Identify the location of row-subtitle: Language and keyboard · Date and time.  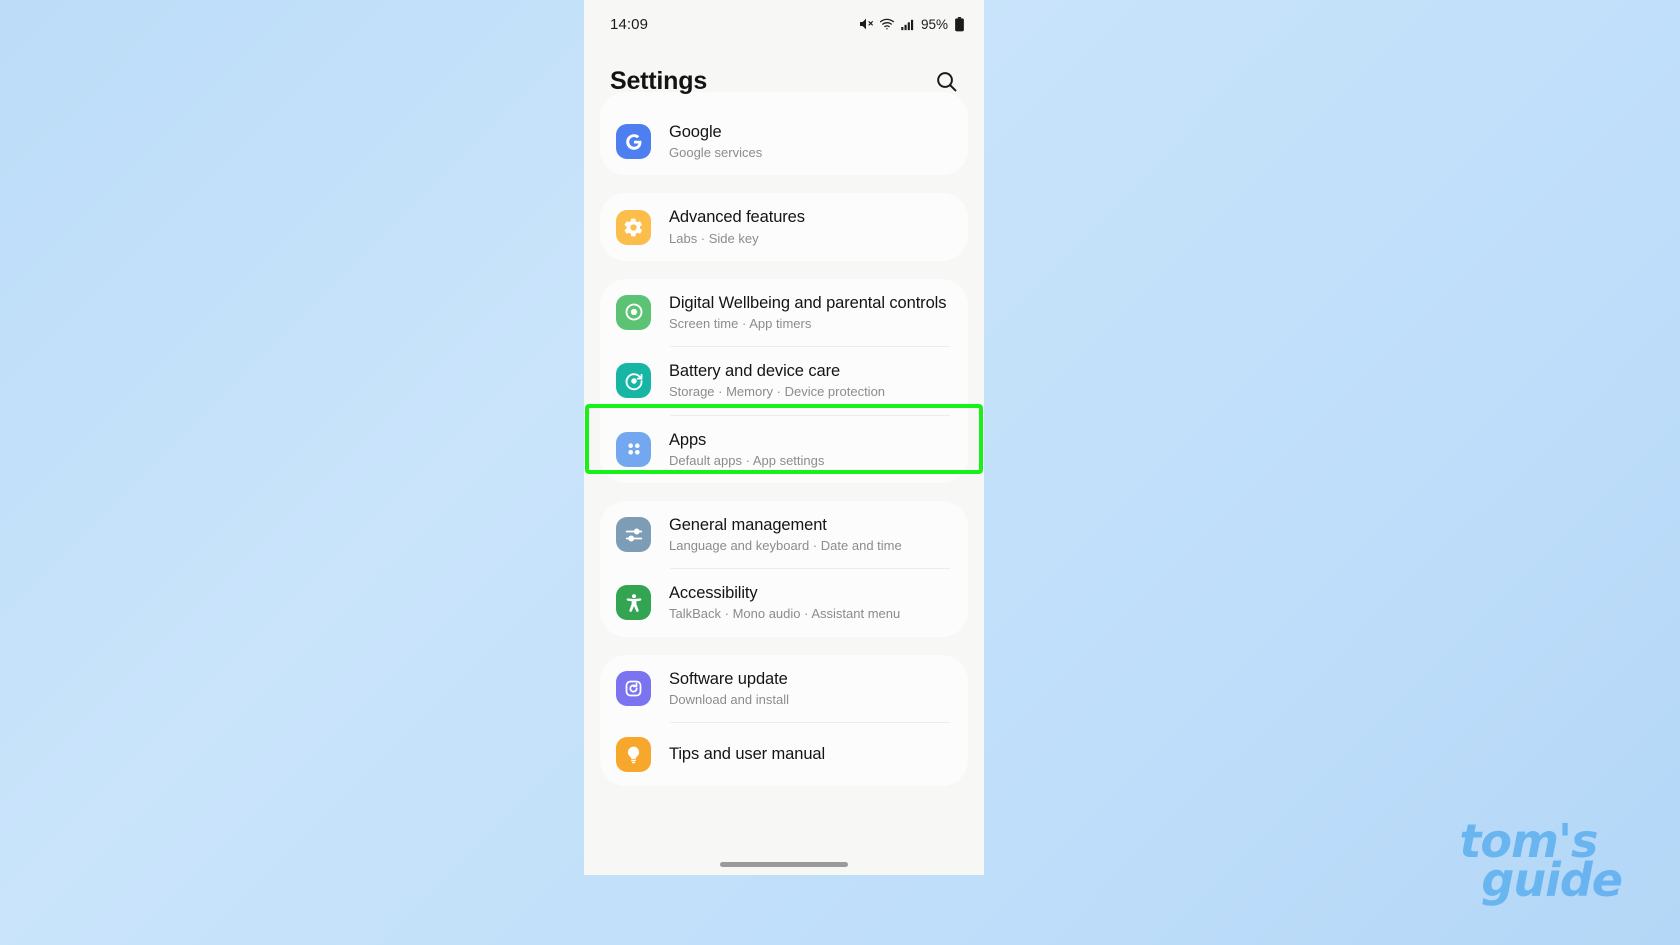
(785, 545).